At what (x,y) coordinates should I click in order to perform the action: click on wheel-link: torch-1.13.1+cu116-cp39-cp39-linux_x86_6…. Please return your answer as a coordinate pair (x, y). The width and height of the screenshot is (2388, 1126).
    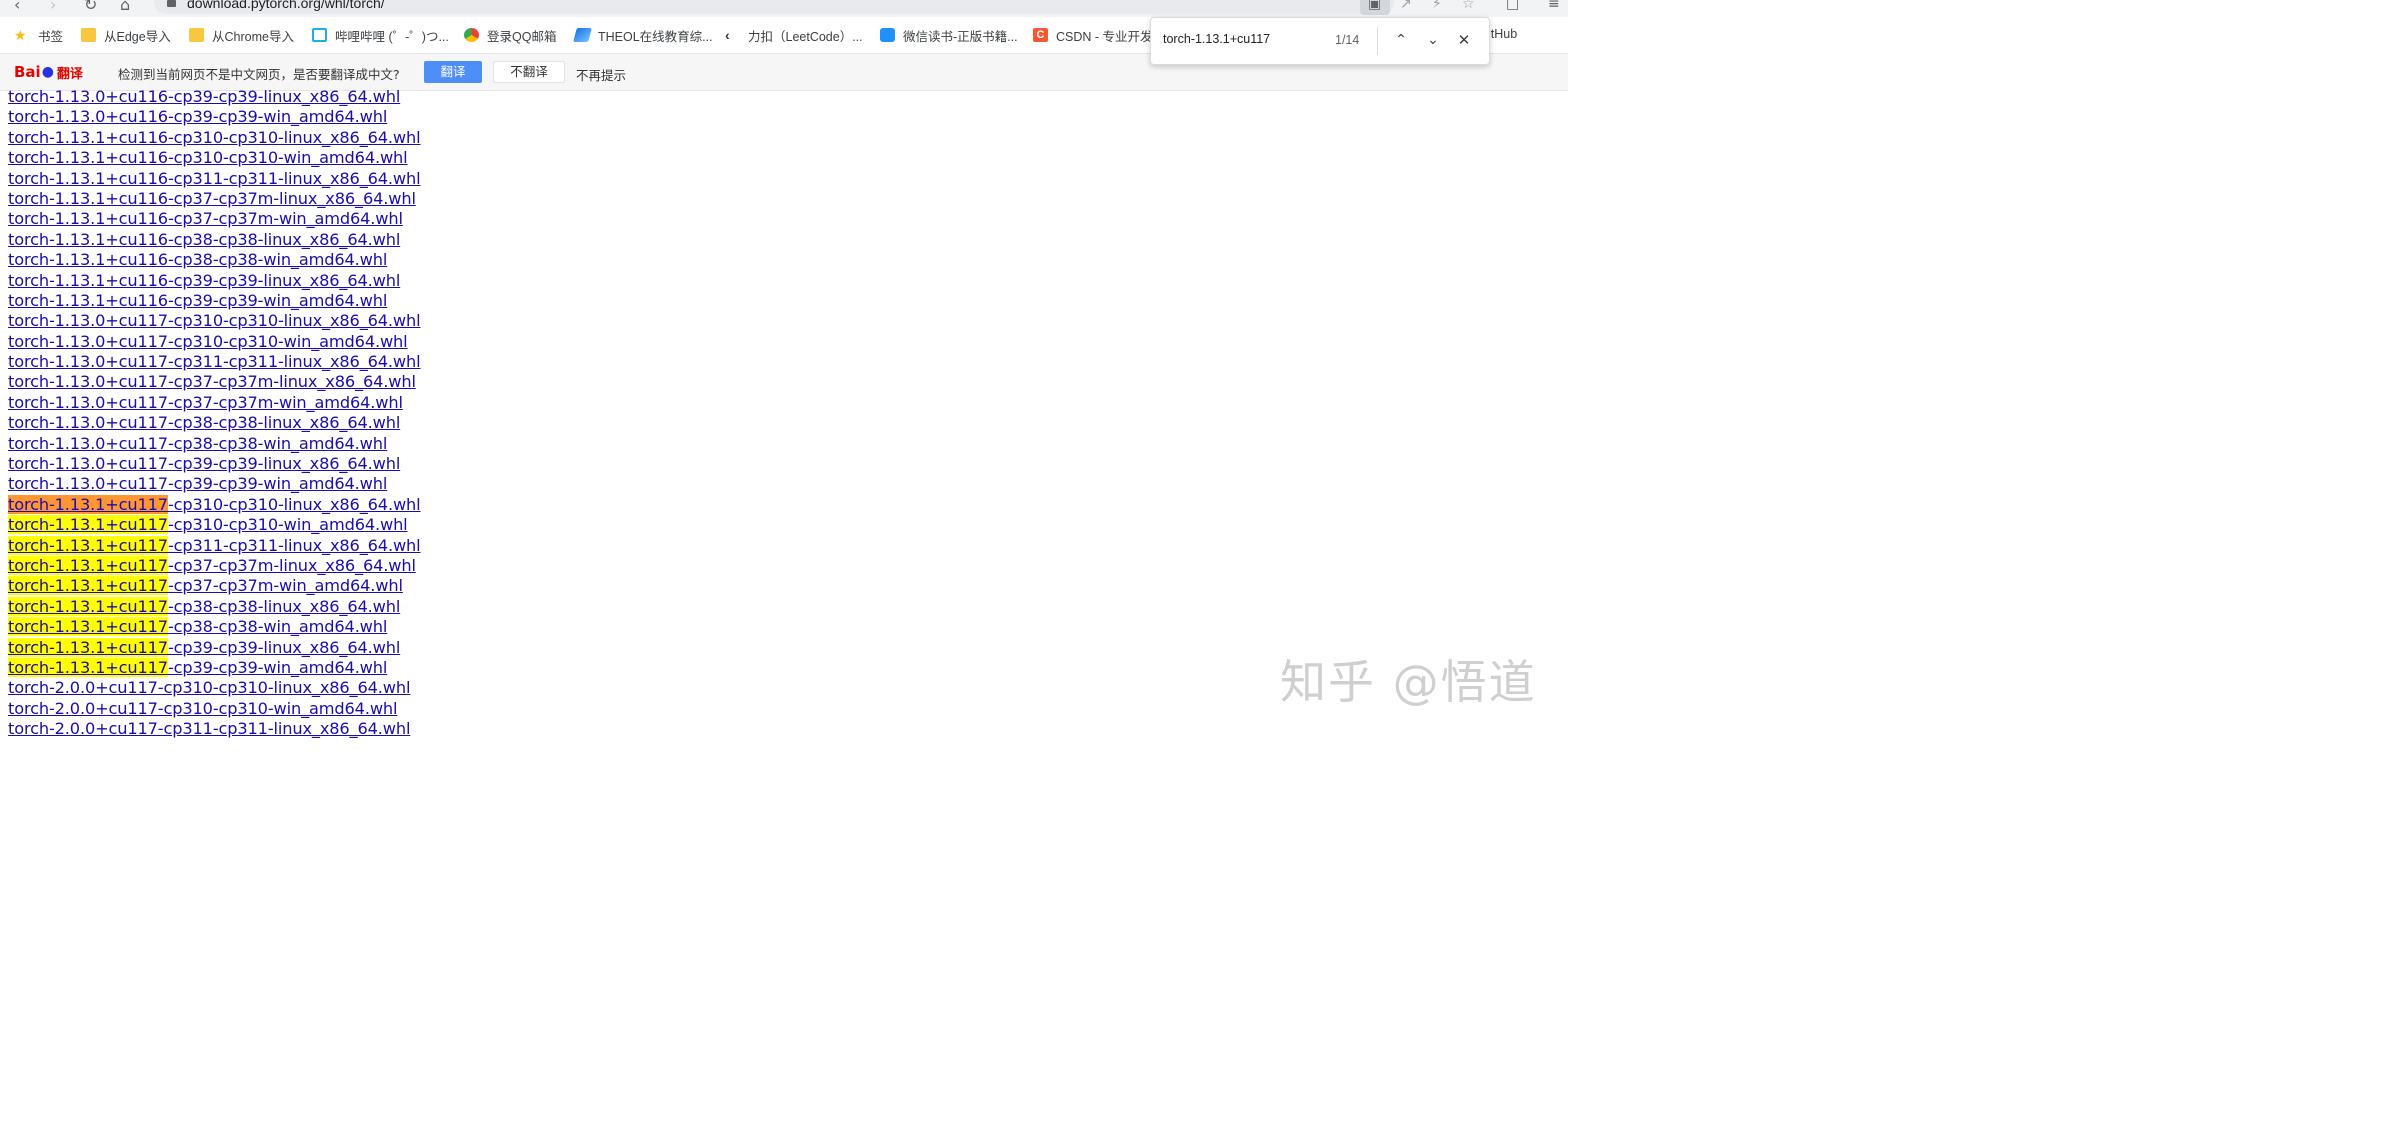
    Looking at the image, I should click on (204, 280).